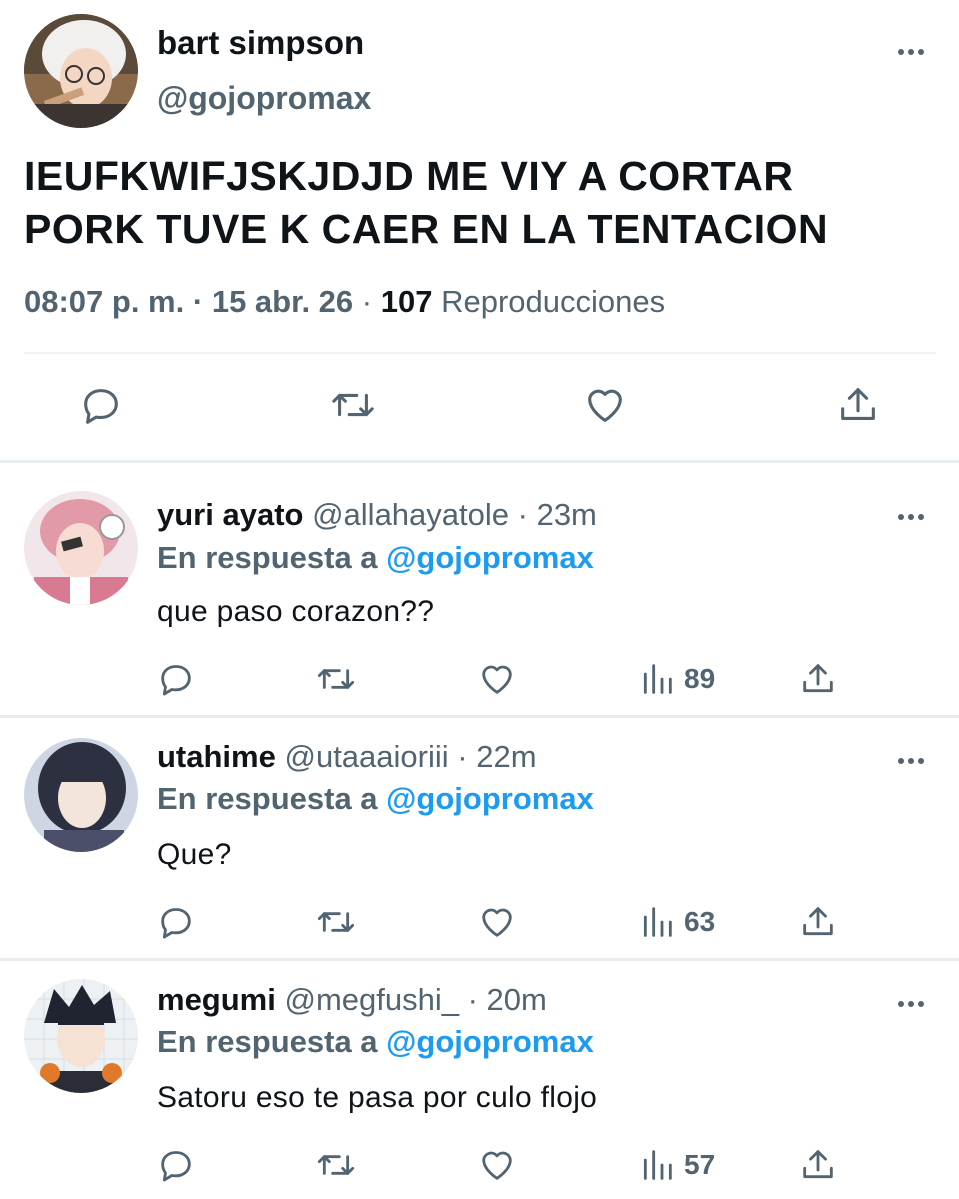 The height and width of the screenshot is (1199, 959). What do you see at coordinates (480, 353) in the screenshot?
I see `divider` at bounding box center [480, 353].